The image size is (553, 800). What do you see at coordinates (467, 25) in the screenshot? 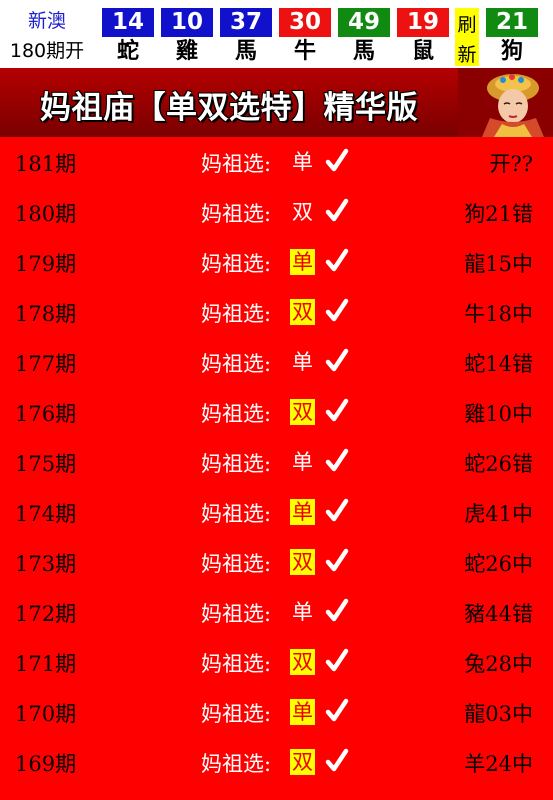
I see `refresh-label-top: 刷` at bounding box center [467, 25].